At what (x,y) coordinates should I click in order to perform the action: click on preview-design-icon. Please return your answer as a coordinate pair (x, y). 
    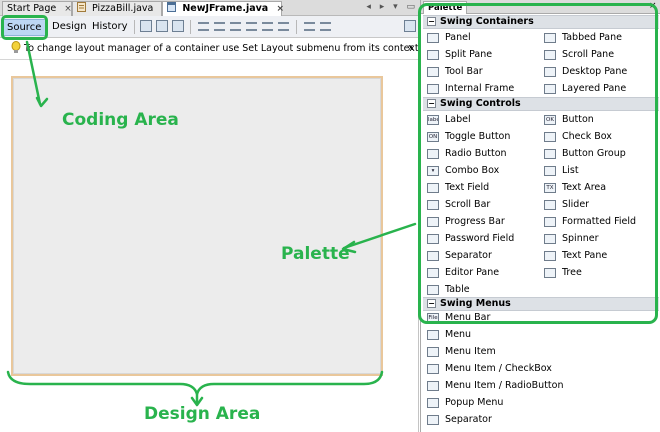
    Looking at the image, I should click on (178, 26).